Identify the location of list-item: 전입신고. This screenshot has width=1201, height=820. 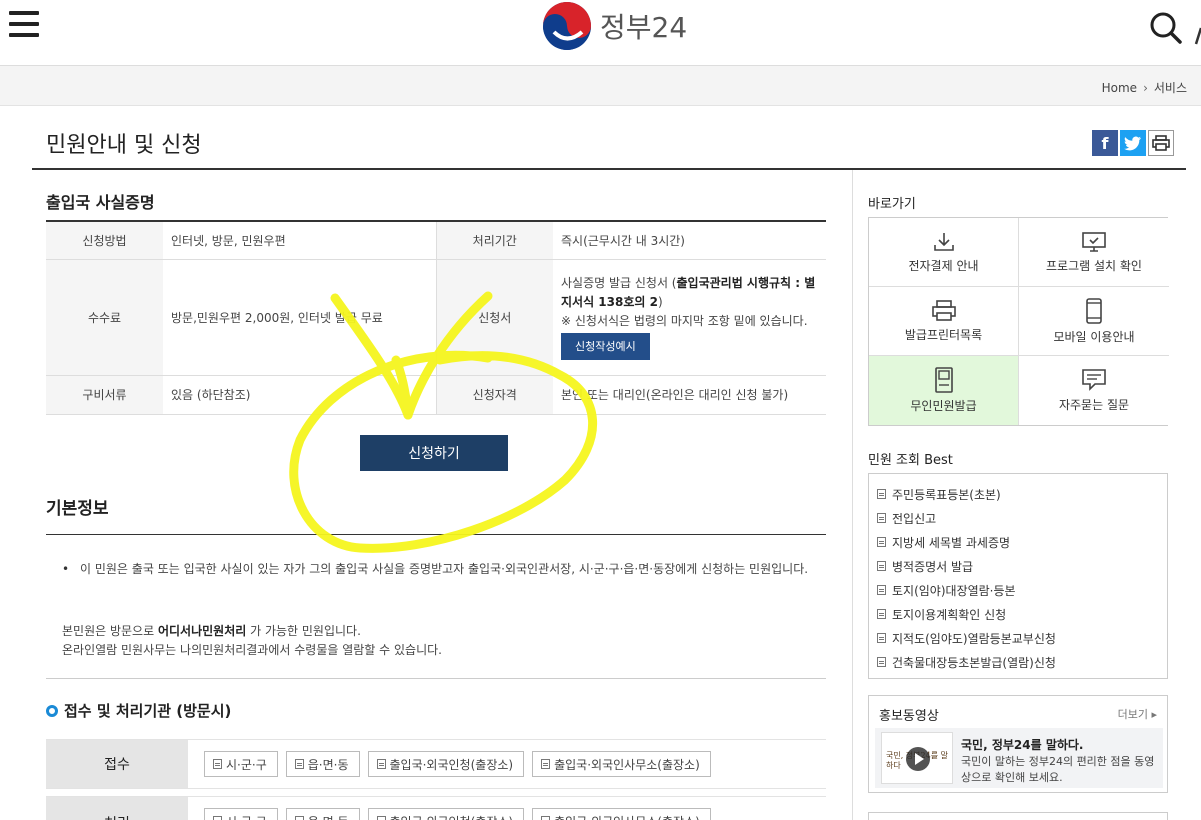
(1022, 518).